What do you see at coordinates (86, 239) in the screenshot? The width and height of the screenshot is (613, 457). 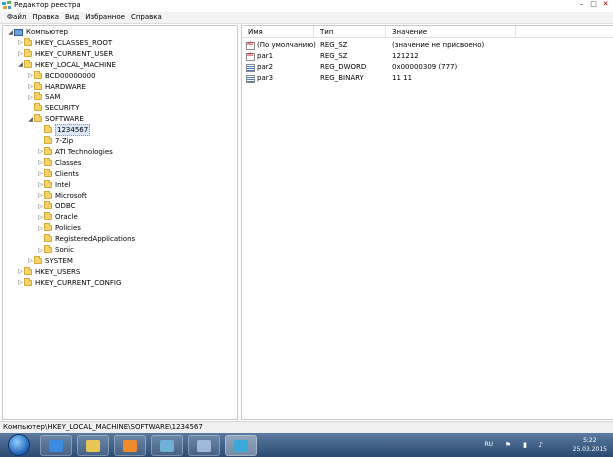 I see `tree-node: RegisteredApplications` at bounding box center [86, 239].